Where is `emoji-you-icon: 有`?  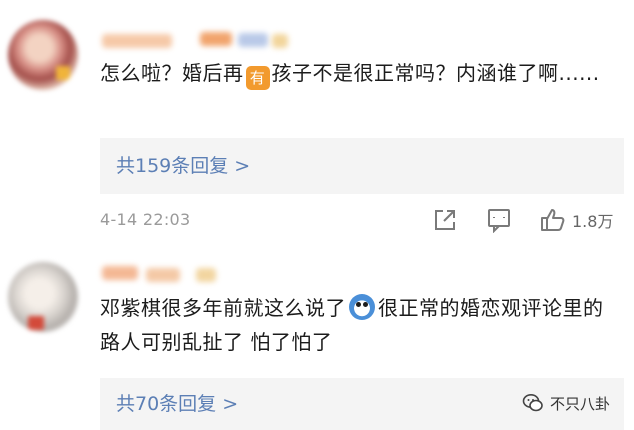
emoji-you-icon: 有 is located at coordinates (257, 78).